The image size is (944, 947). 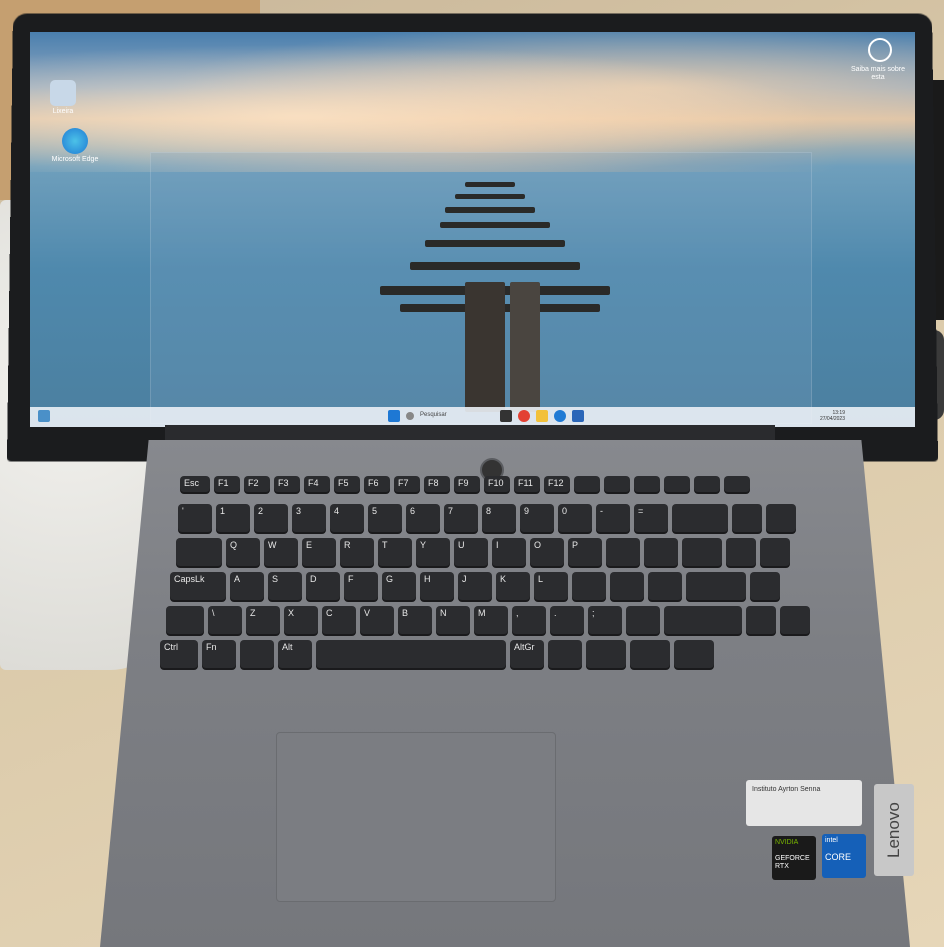 I want to click on key: CapsLk, so click(x=198, y=586).